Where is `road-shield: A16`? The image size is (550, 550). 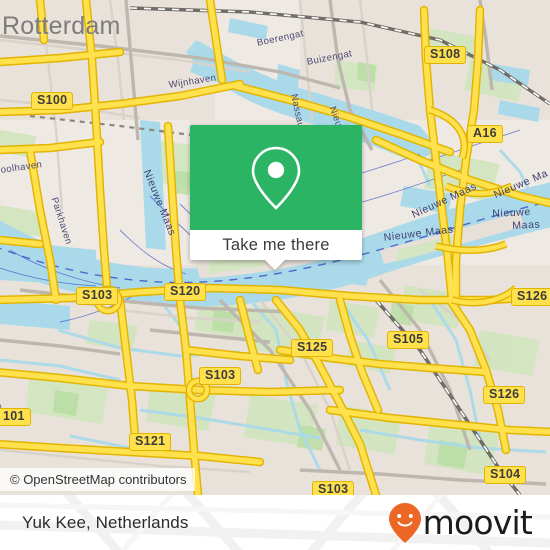 road-shield: A16 is located at coordinates (485, 134).